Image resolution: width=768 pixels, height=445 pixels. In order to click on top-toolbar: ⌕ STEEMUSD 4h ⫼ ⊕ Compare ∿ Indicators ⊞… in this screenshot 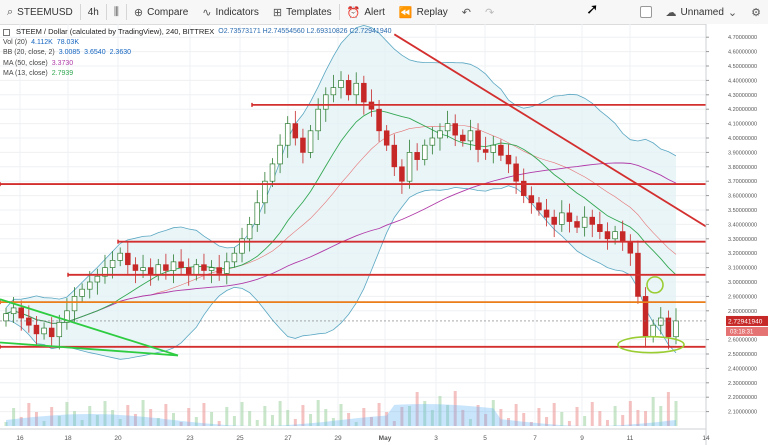, I will do `click(384, 12)`.